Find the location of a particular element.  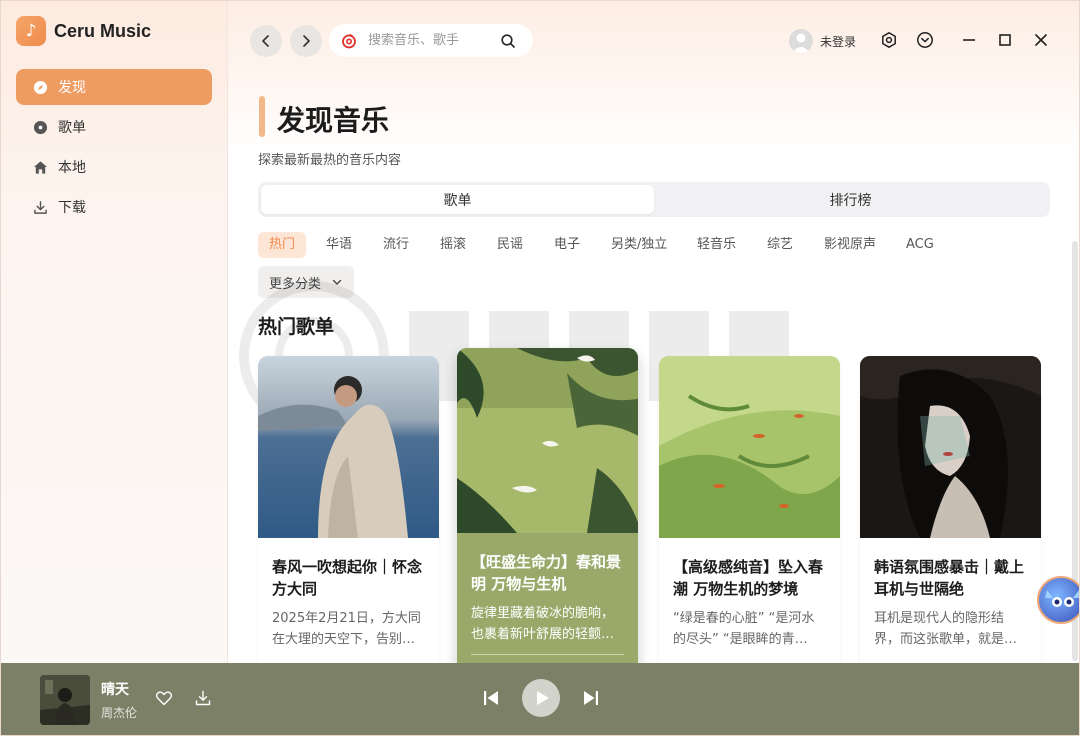

chevron-down-icon is located at coordinates (337, 282).